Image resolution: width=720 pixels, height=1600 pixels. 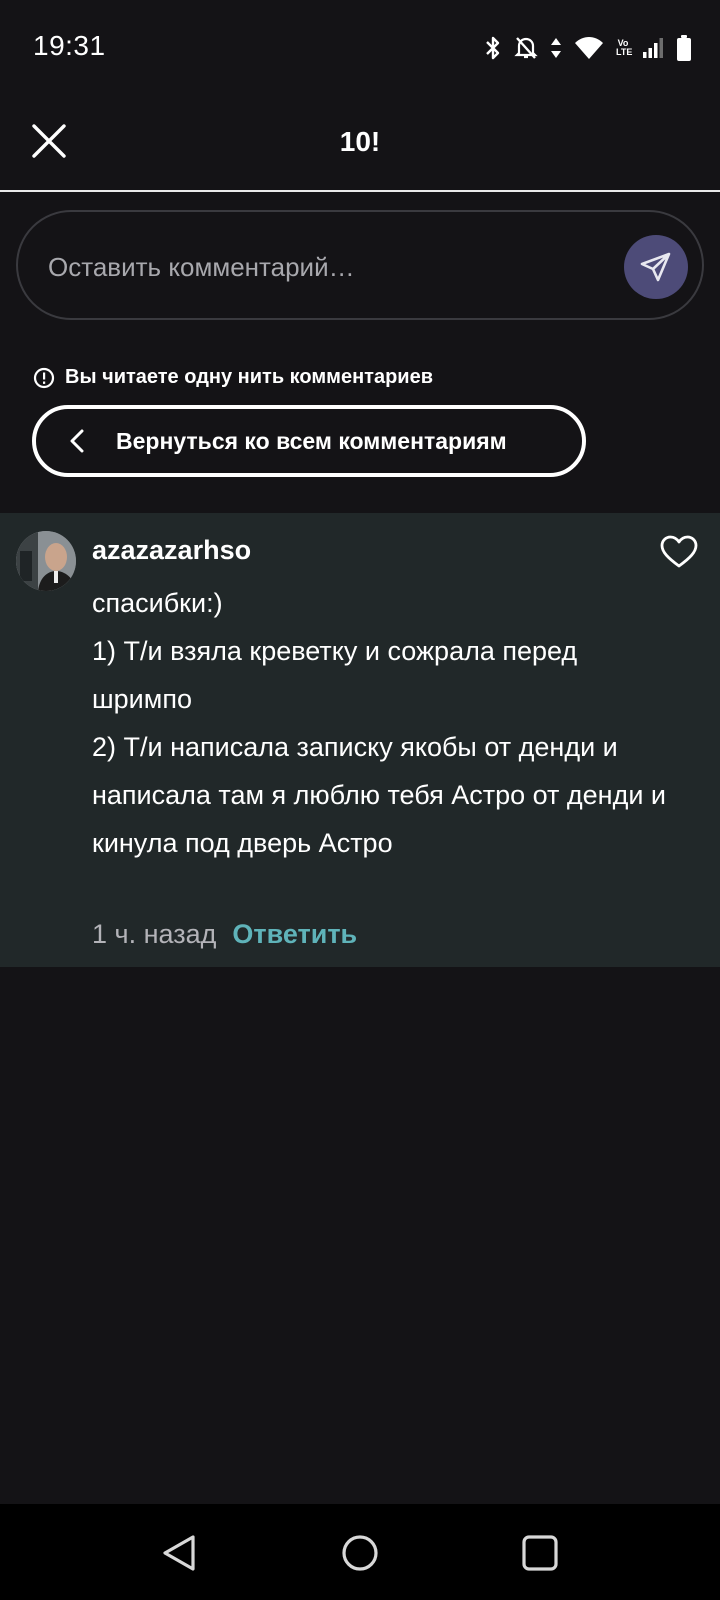 I want to click on comment-username: azazazarhso, so click(x=171, y=550).